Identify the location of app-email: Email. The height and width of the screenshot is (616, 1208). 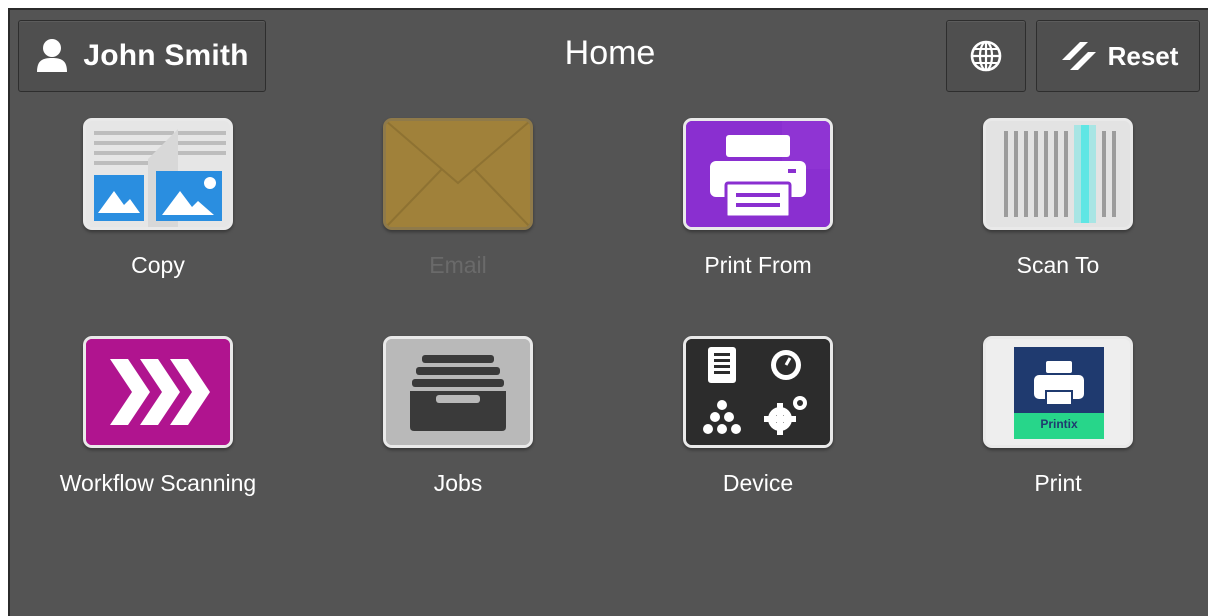
(458, 213).